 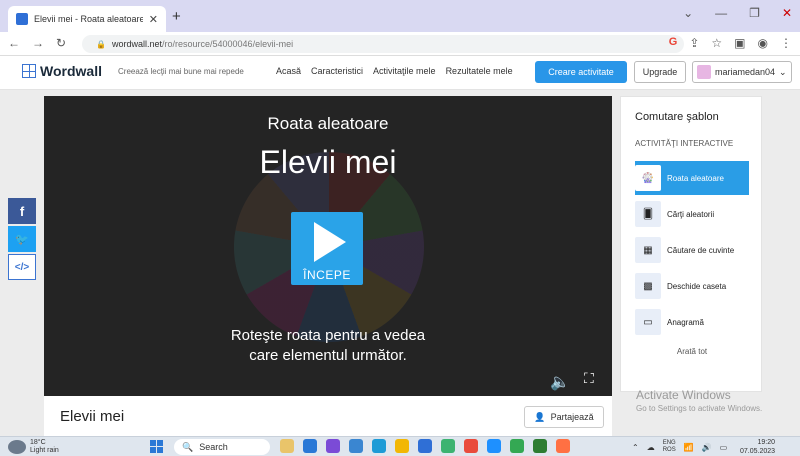 What do you see at coordinates (695, 178) in the screenshot?
I see `template-label: Roata aleatoare` at bounding box center [695, 178].